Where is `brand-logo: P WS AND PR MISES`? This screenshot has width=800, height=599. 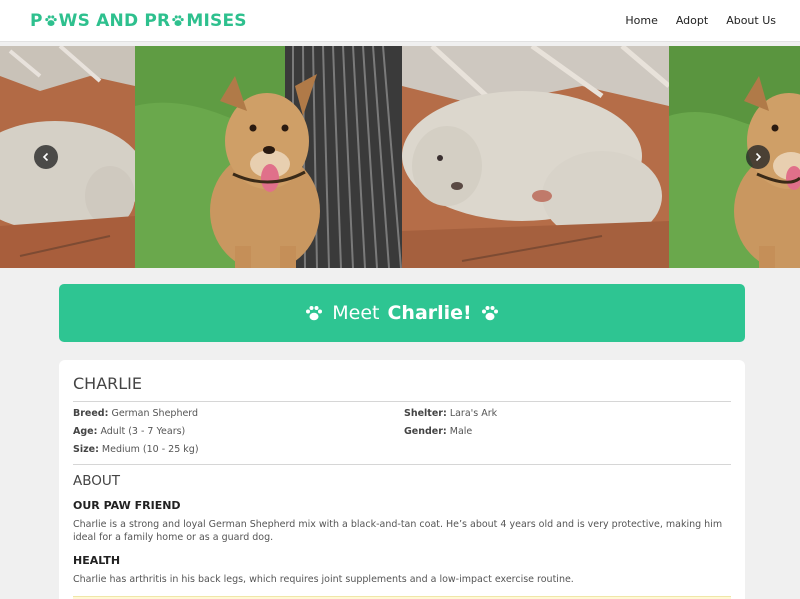
brand-logo: P WS AND PR MISES is located at coordinates (138, 21).